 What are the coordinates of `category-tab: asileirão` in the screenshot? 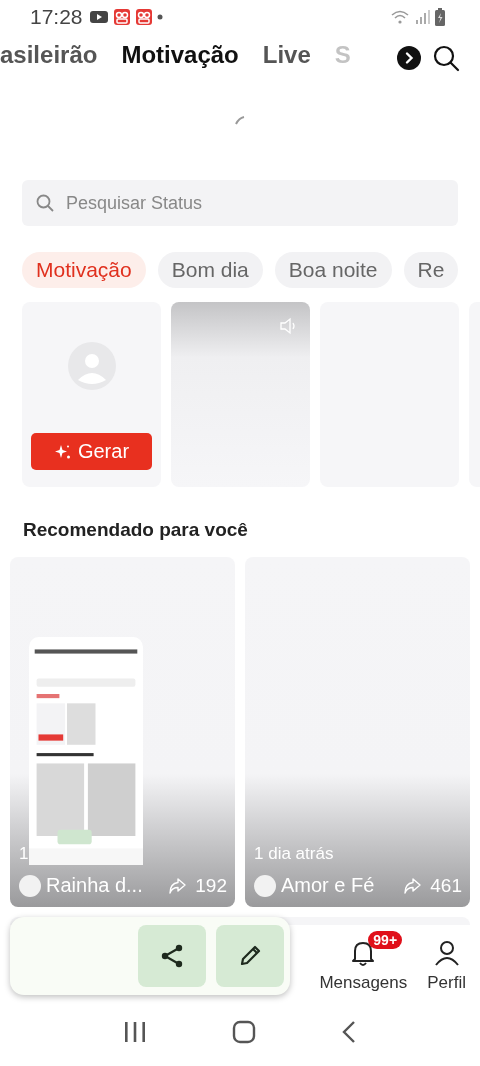 It's located at (49, 58).